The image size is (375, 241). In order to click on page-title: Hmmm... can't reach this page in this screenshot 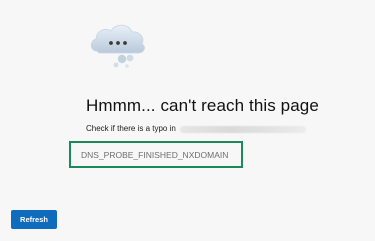, I will do `click(202, 105)`.